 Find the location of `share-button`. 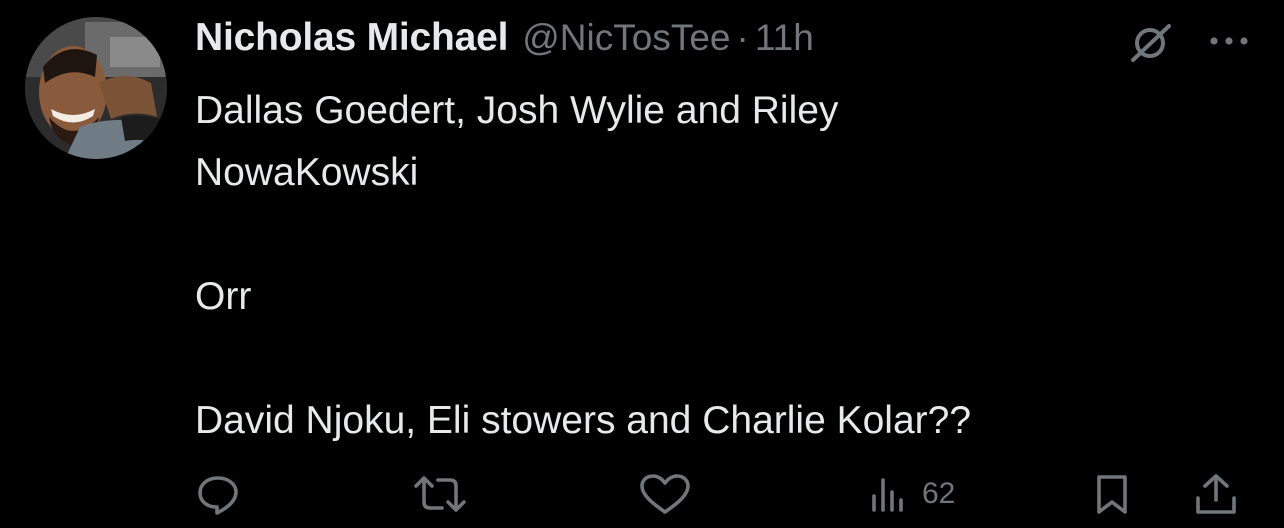

share-button is located at coordinates (1216, 494).